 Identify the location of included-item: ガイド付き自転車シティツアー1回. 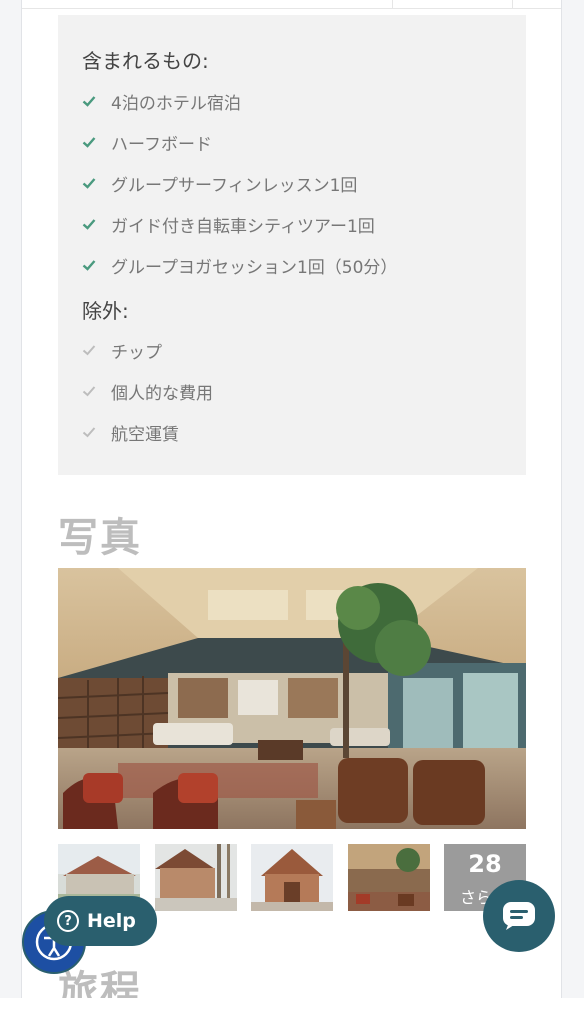
(228, 224).